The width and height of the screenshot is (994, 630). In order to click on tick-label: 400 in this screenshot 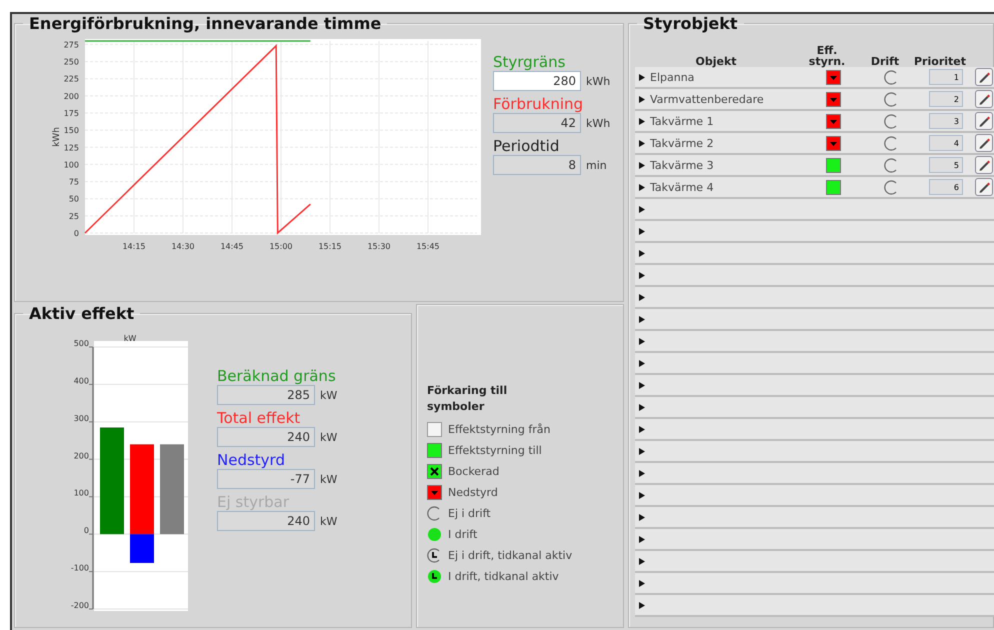, I will do `click(81, 381)`.